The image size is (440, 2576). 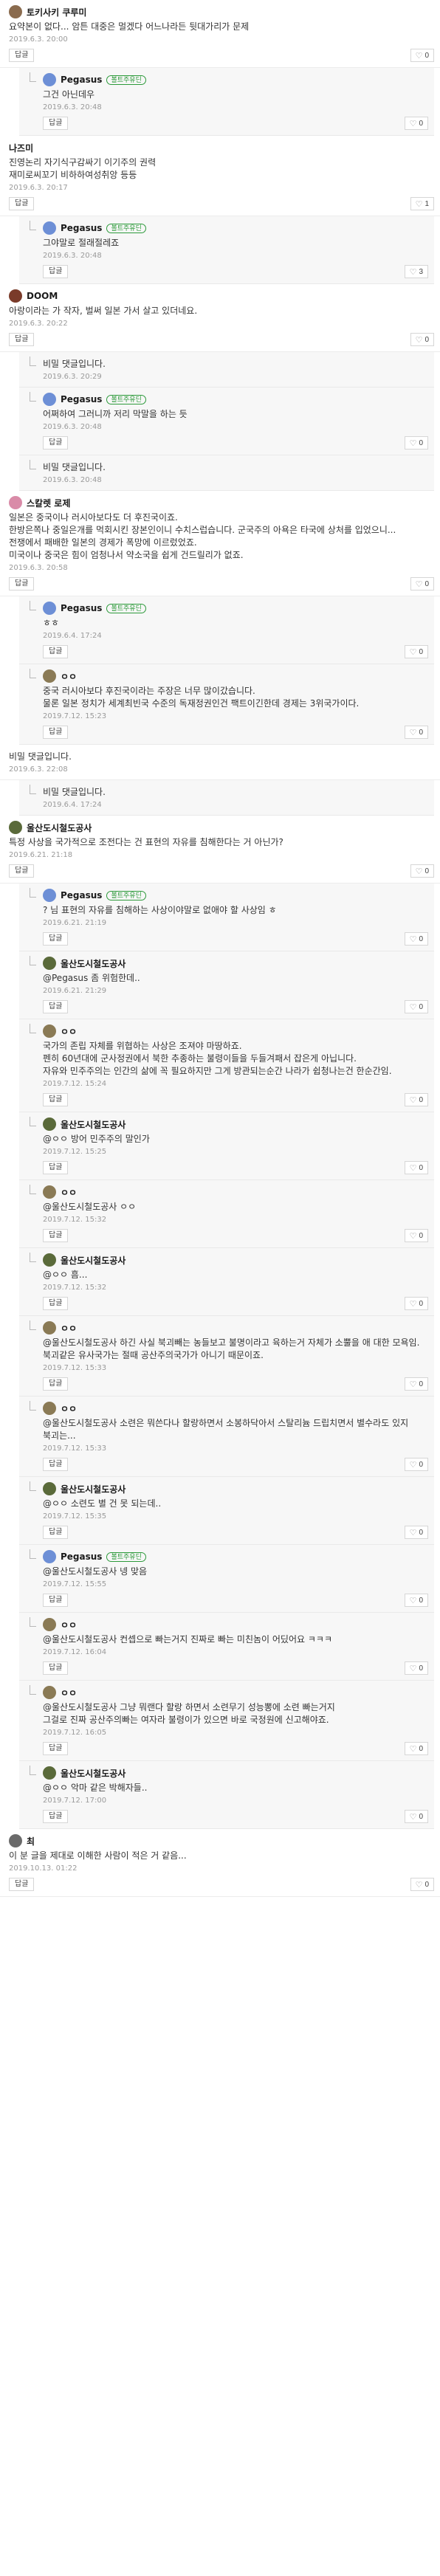 I want to click on like-button: ♡ 1, so click(x=422, y=203).